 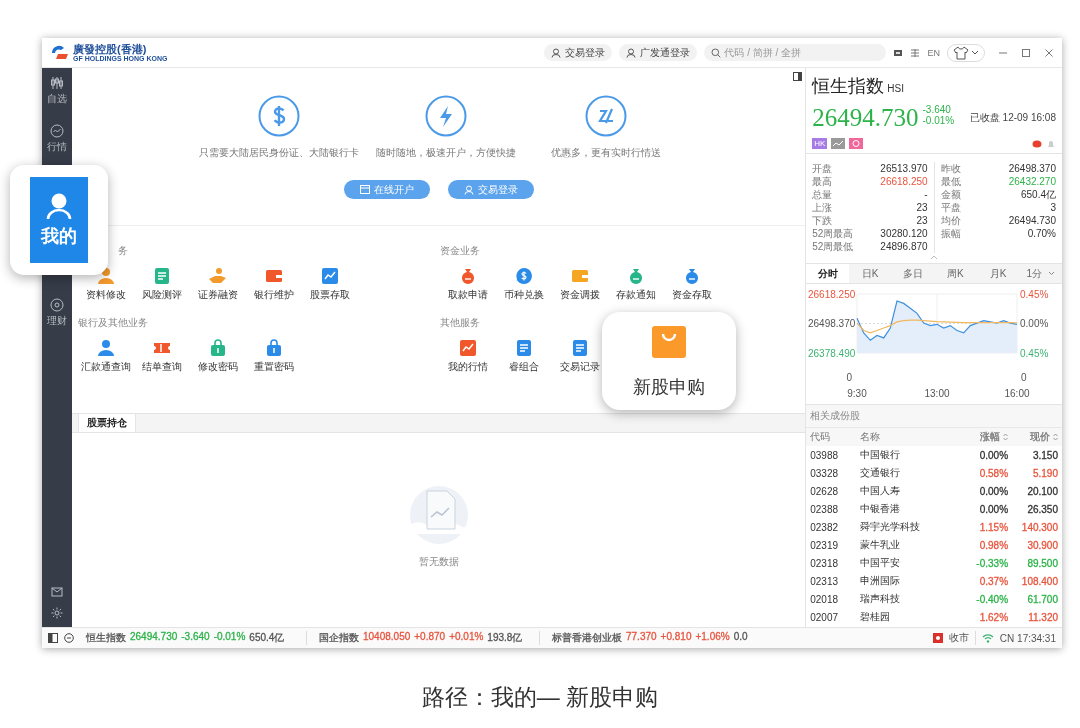 What do you see at coordinates (57, 592) in the screenshot?
I see `mail-icon` at bounding box center [57, 592].